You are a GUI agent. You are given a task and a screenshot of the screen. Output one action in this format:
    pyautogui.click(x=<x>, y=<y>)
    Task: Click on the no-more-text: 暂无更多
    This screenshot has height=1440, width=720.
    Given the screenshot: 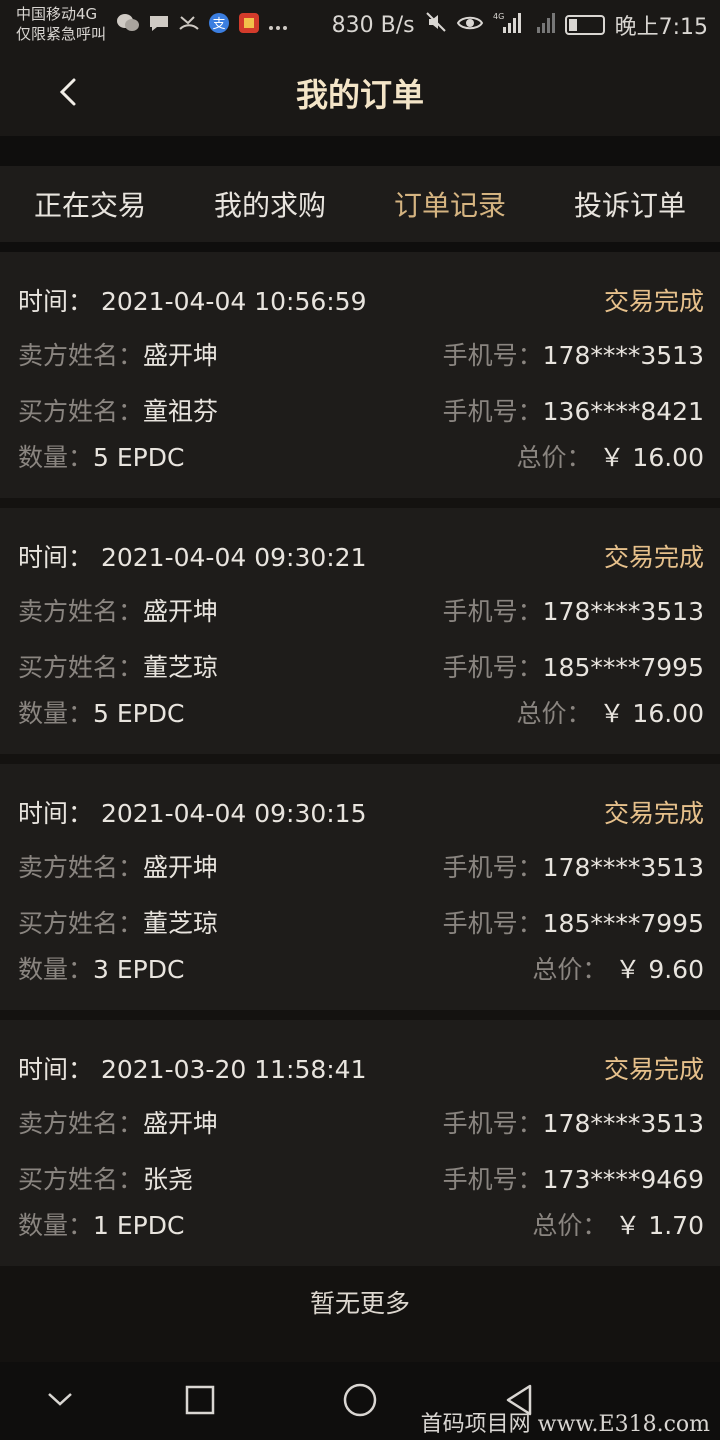 What is the action you would take?
    pyautogui.click(x=359, y=1303)
    